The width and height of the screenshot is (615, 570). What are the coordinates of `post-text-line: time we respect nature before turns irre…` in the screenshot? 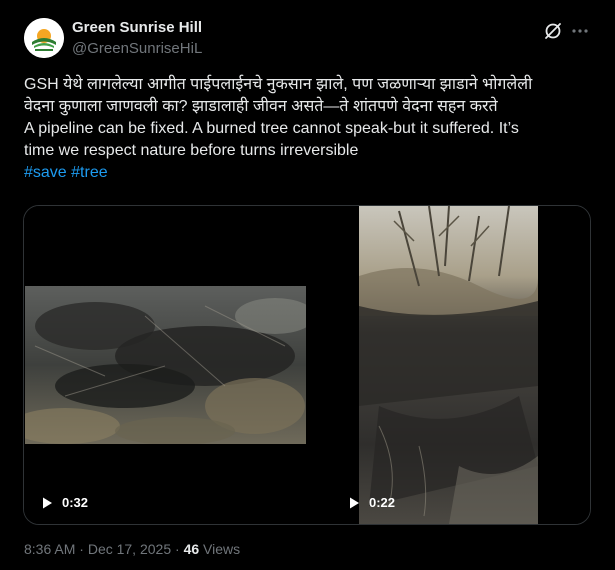 It's located at (191, 150).